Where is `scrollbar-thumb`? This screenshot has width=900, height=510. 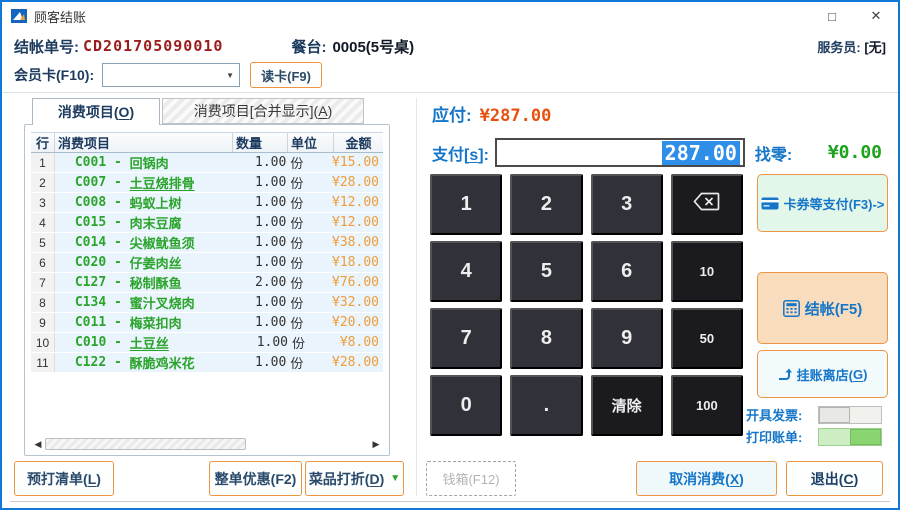
scrollbar-thumb is located at coordinates (145, 444).